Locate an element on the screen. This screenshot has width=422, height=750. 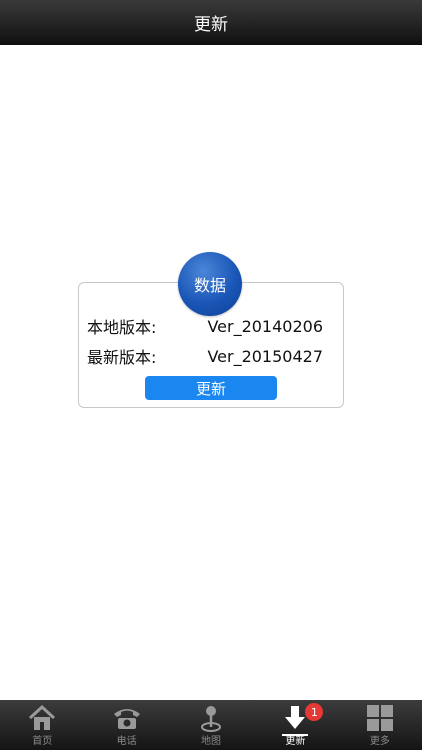
tab-more: 更多 is located at coordinates (380, 725).